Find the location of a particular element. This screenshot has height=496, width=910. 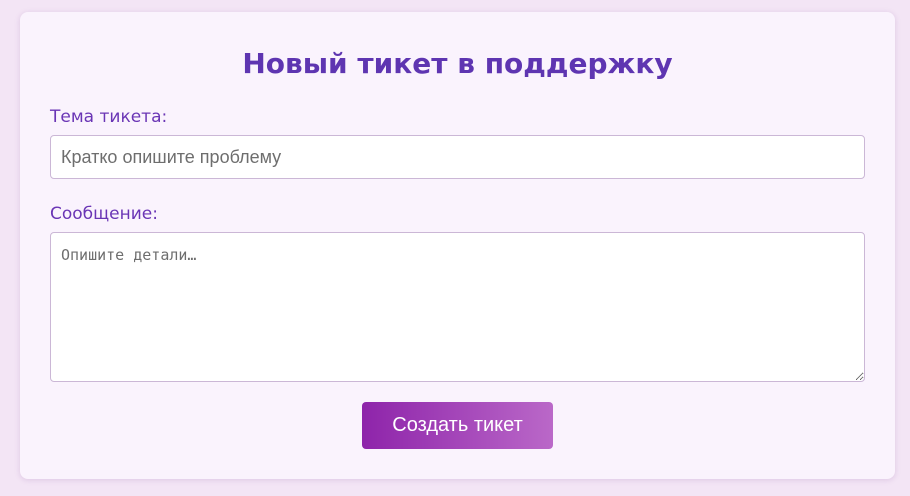

message-label: Сообщение: is located at coordinates (104, 214).